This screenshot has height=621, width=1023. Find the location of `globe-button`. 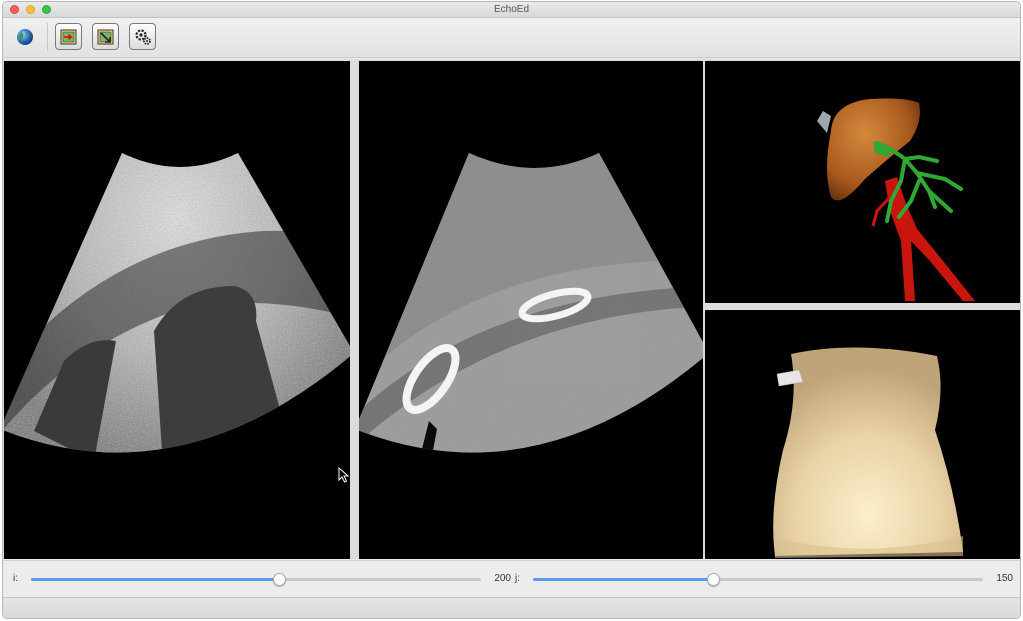

globe-button is located at coordinates (24, 36).